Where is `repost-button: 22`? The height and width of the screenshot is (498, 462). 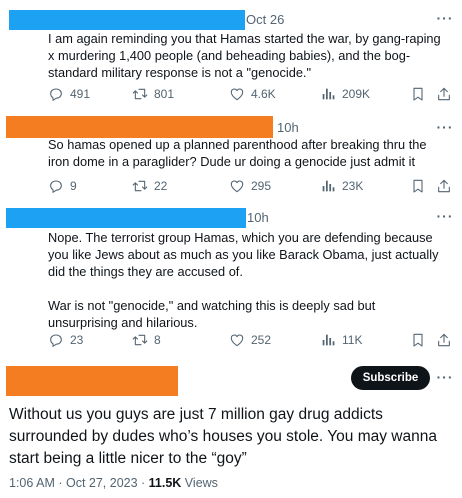
repost-button: 22 is located at coordinates (149, 186).